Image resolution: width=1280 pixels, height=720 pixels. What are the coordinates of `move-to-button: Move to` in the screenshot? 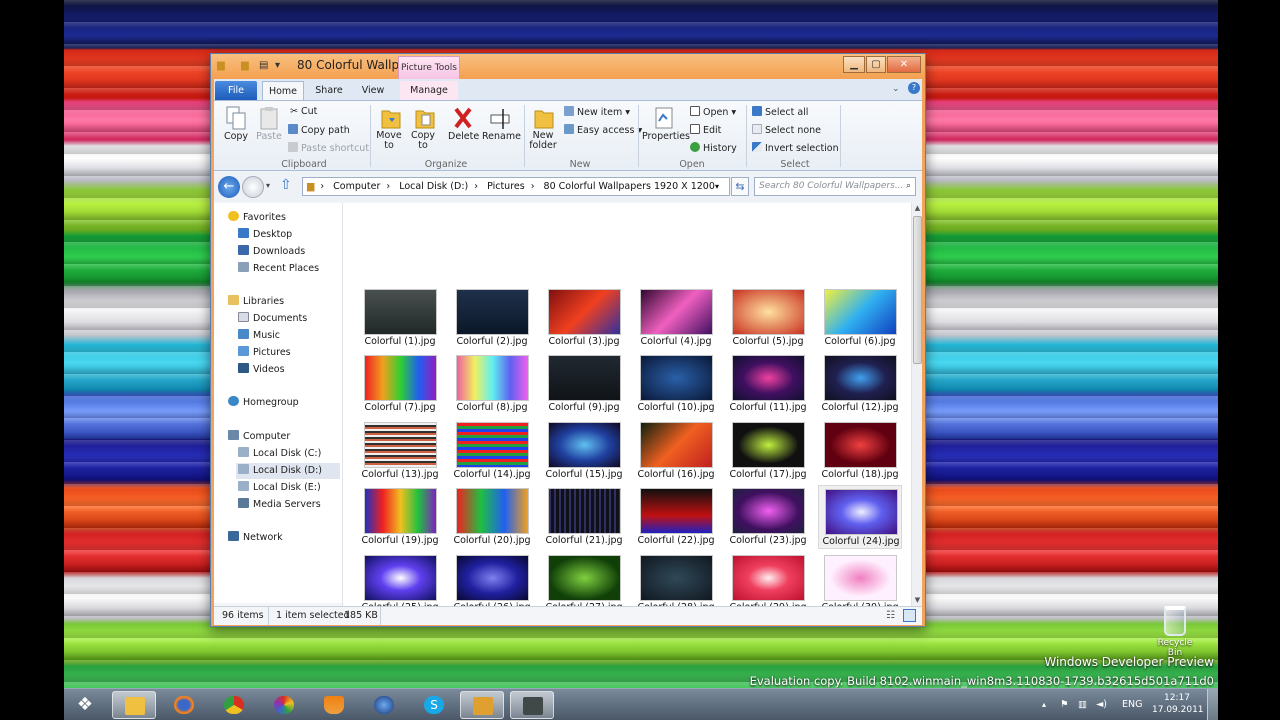 It's located at (391, 128).